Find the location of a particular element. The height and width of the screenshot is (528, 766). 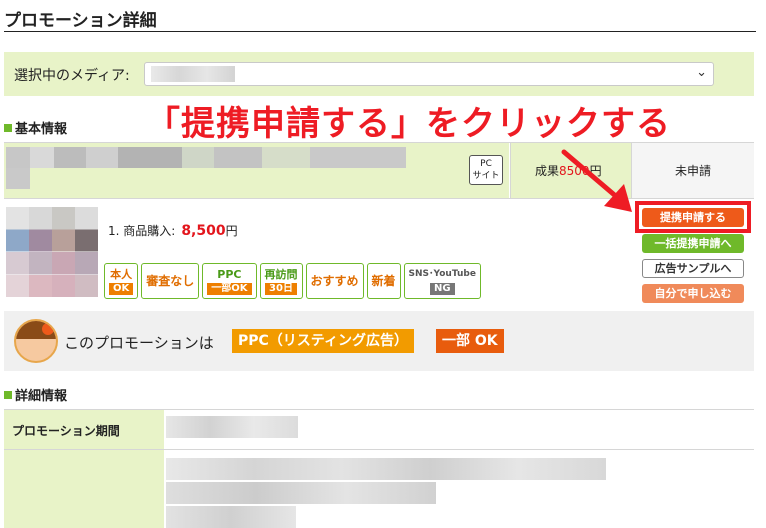

page-title: プロモーション詳細 is located at coordinates (80, 21).